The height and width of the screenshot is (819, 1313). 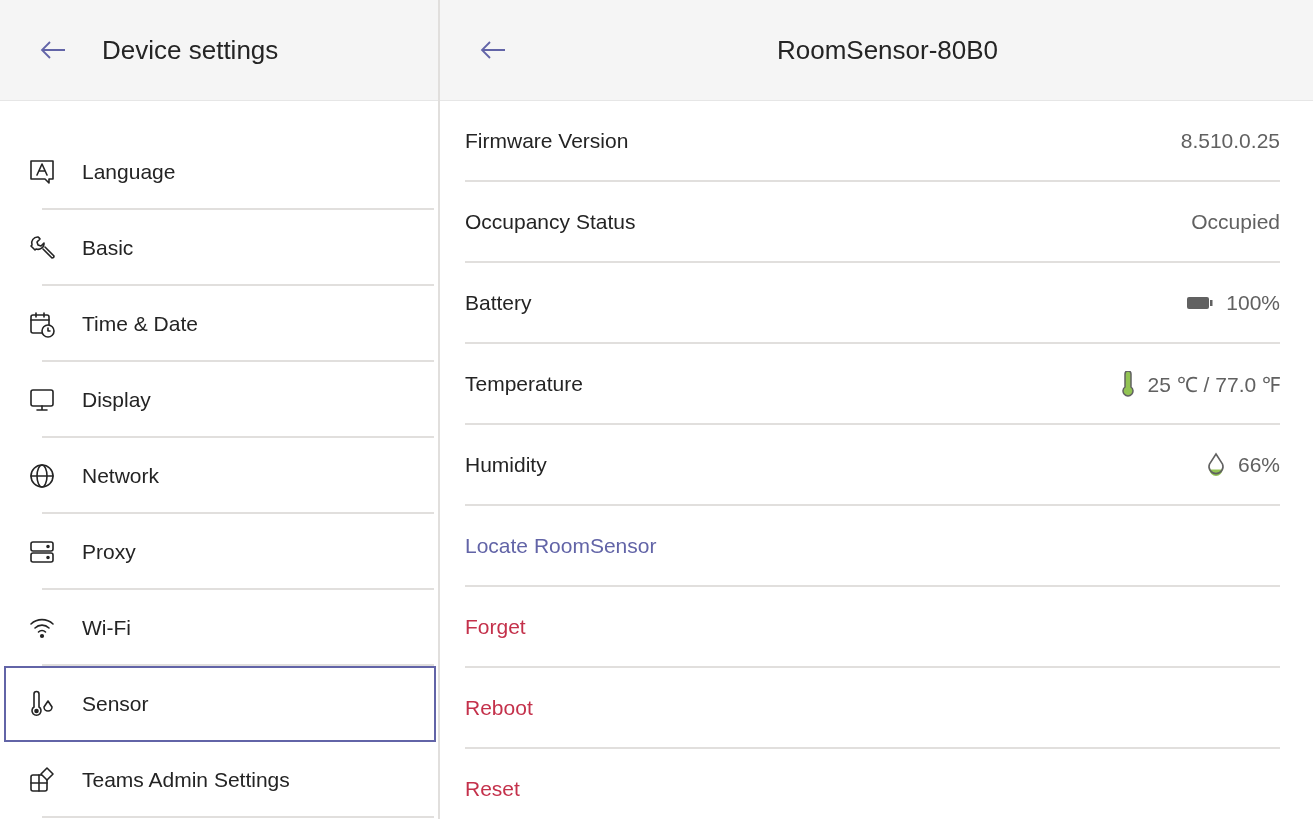 I want to click on field-value: Occupied, so click(x=1235, y=221).